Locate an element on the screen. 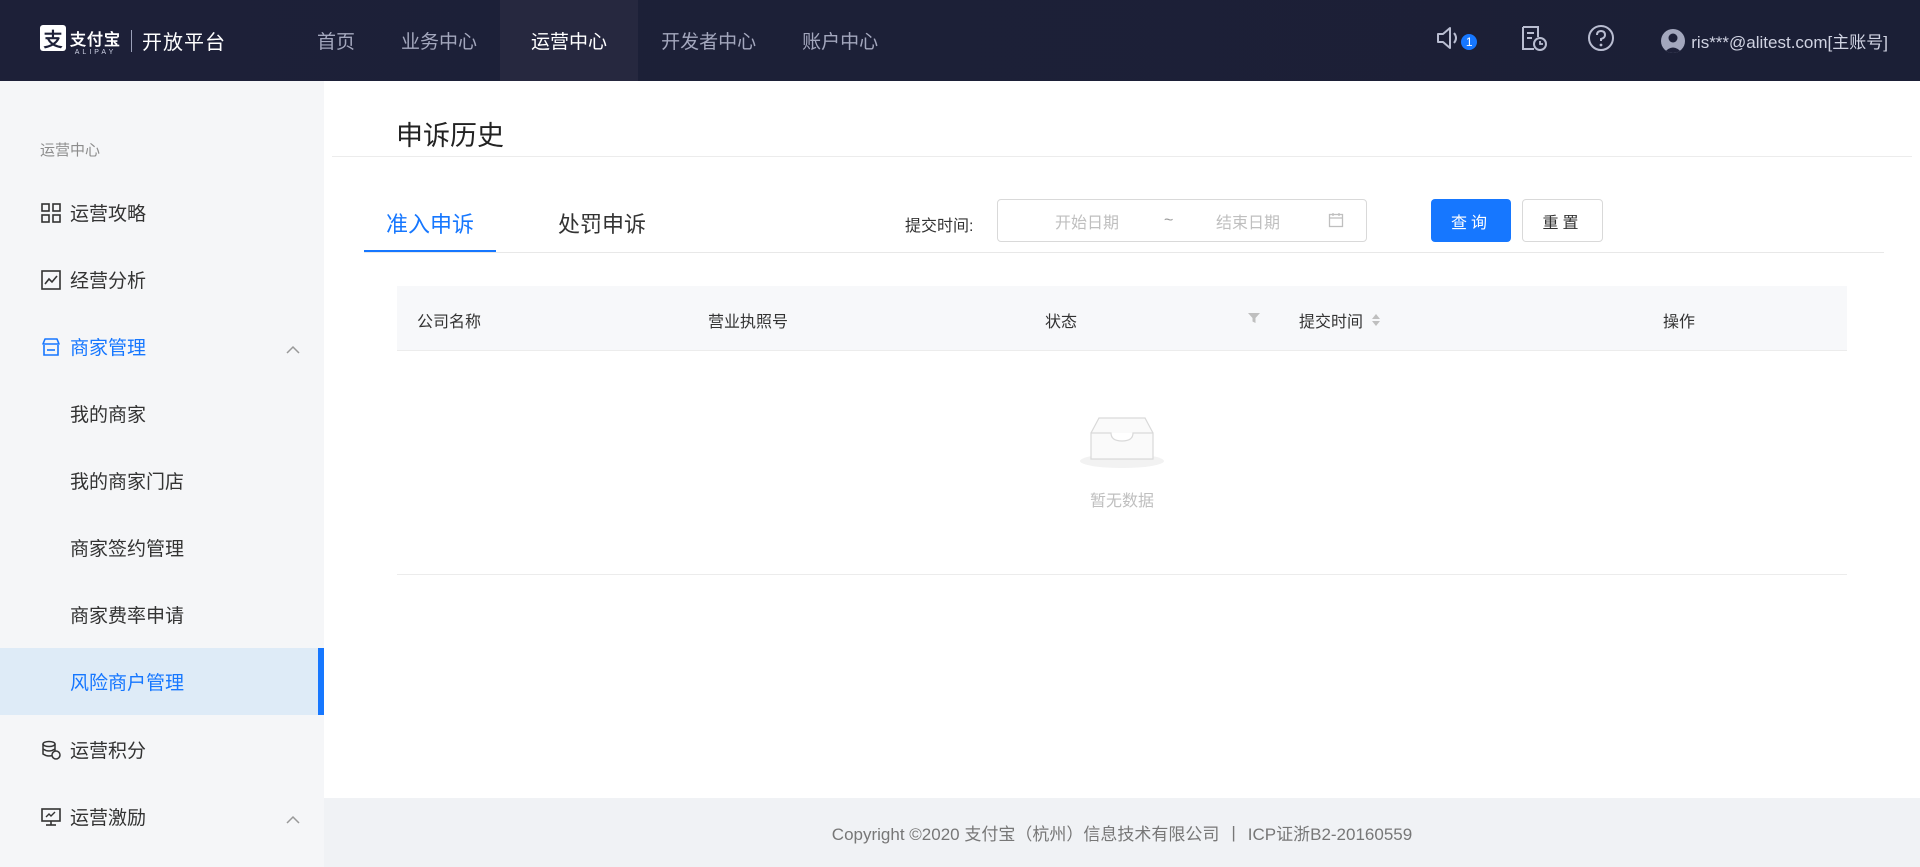  brand: 支 支付宝 ALIPAY 开放平台 is located at coordinates (133, 40).